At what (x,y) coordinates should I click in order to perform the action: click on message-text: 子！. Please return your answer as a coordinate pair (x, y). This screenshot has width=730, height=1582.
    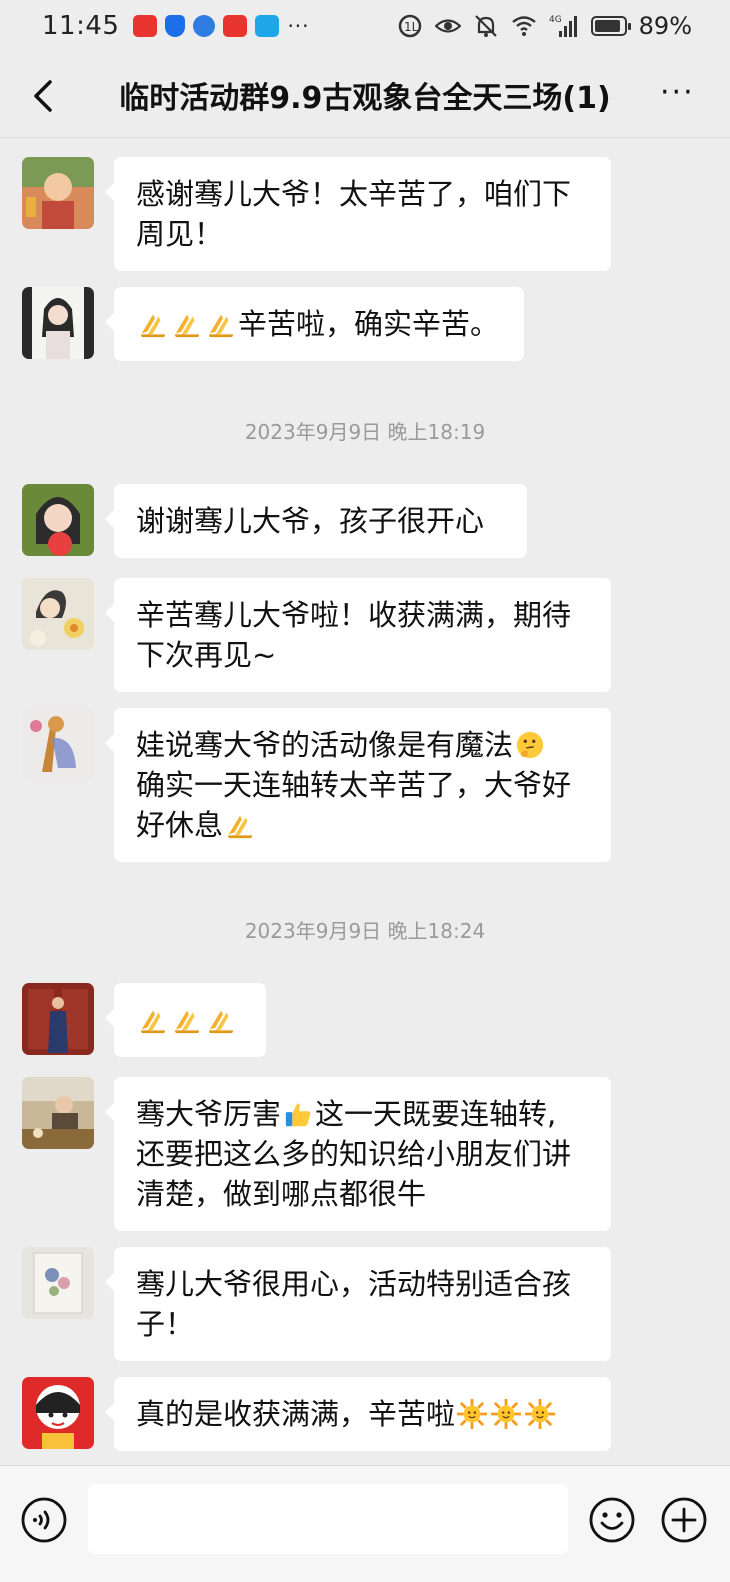
    Looking at the image, I should click on (165, 1324).